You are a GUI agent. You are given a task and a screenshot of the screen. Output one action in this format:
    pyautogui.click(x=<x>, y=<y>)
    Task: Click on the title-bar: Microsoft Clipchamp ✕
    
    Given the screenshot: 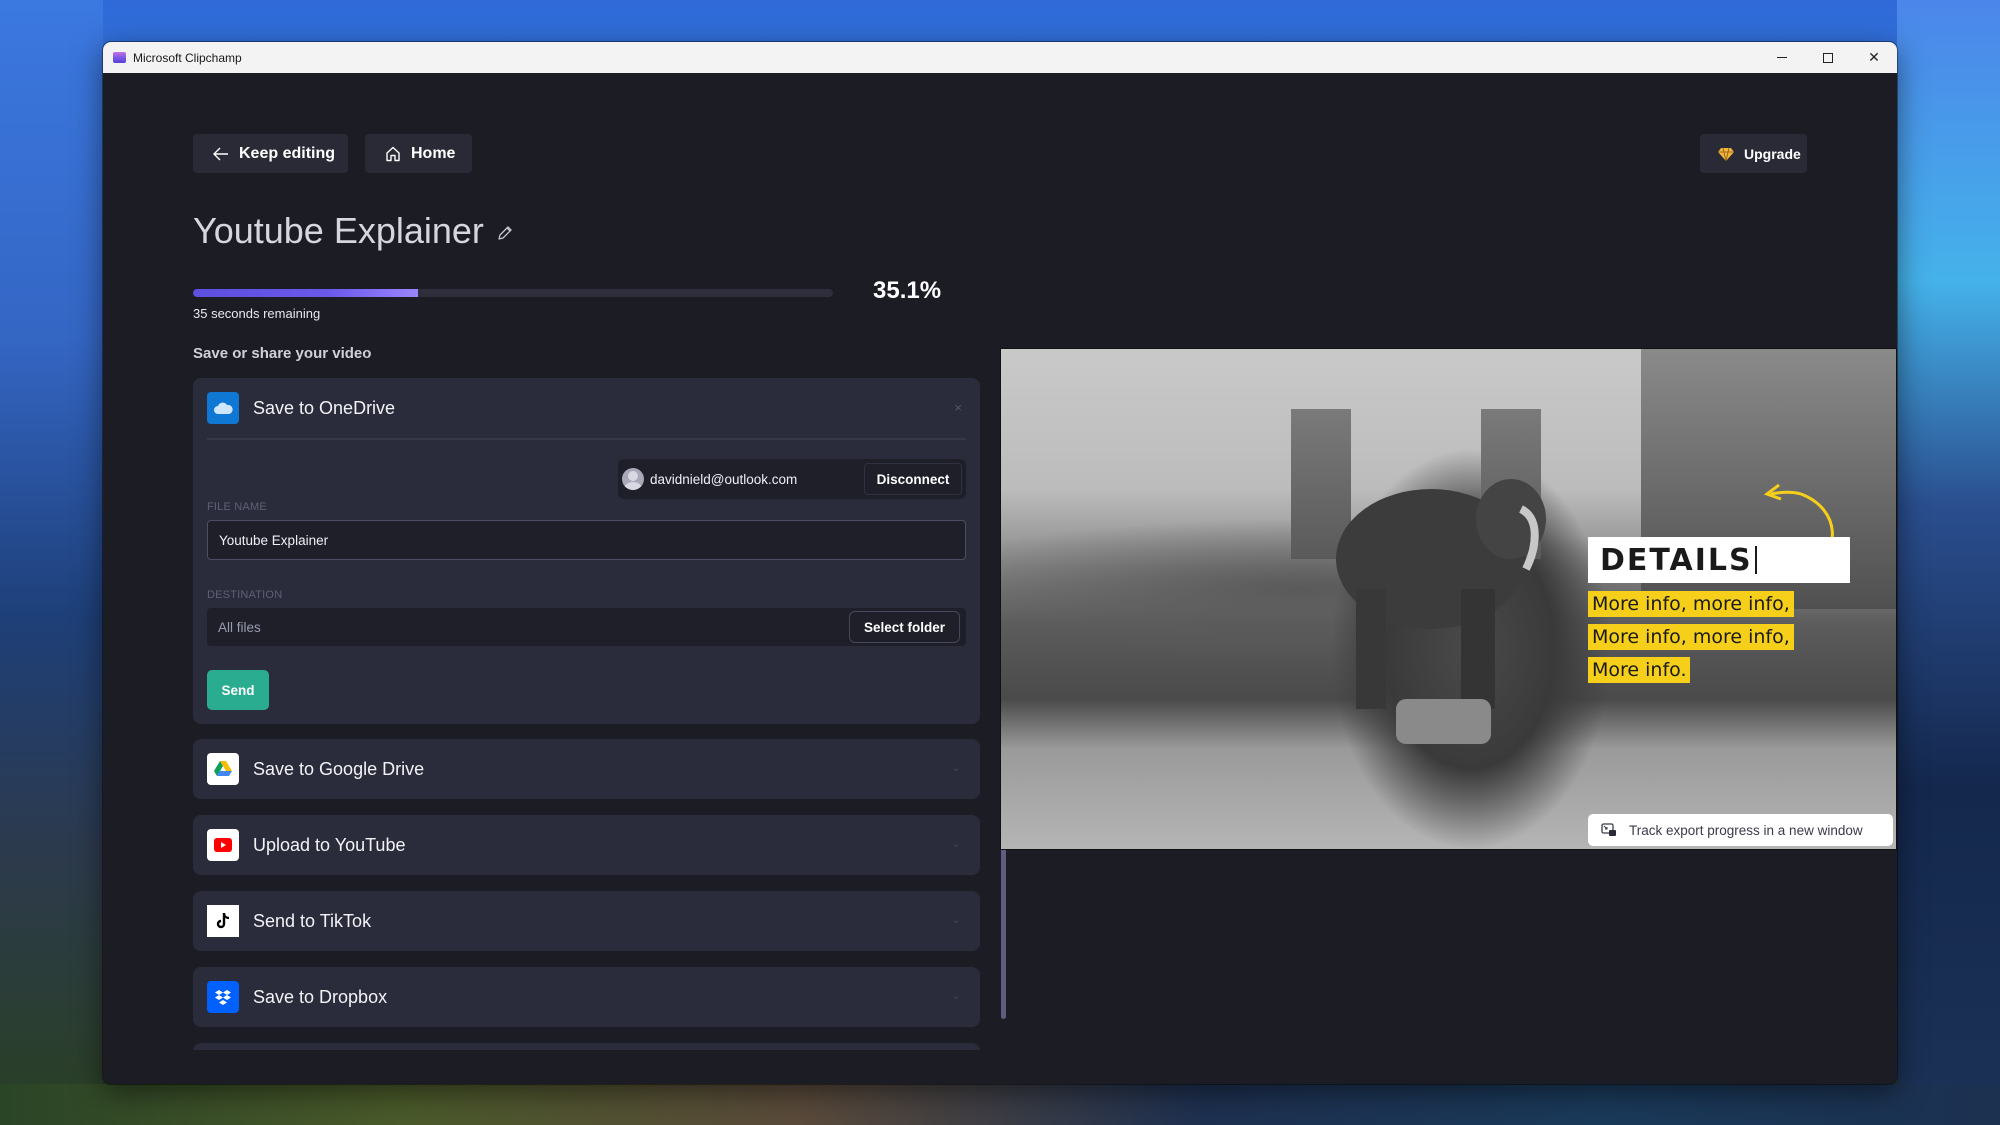 What is the action you would take?
    pyautogui.click(x=1000, y=57)
    